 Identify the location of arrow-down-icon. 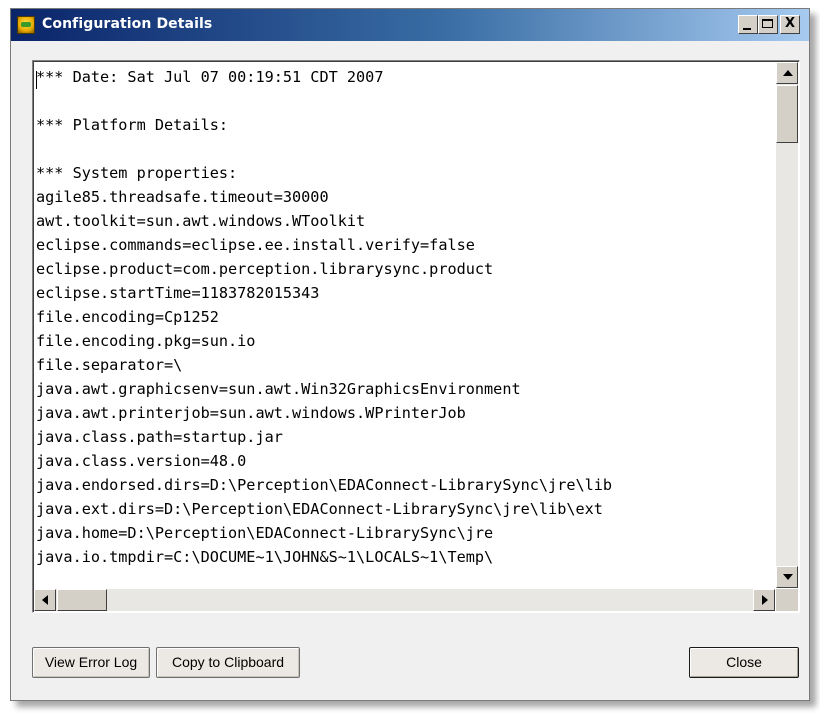
(788, 577).